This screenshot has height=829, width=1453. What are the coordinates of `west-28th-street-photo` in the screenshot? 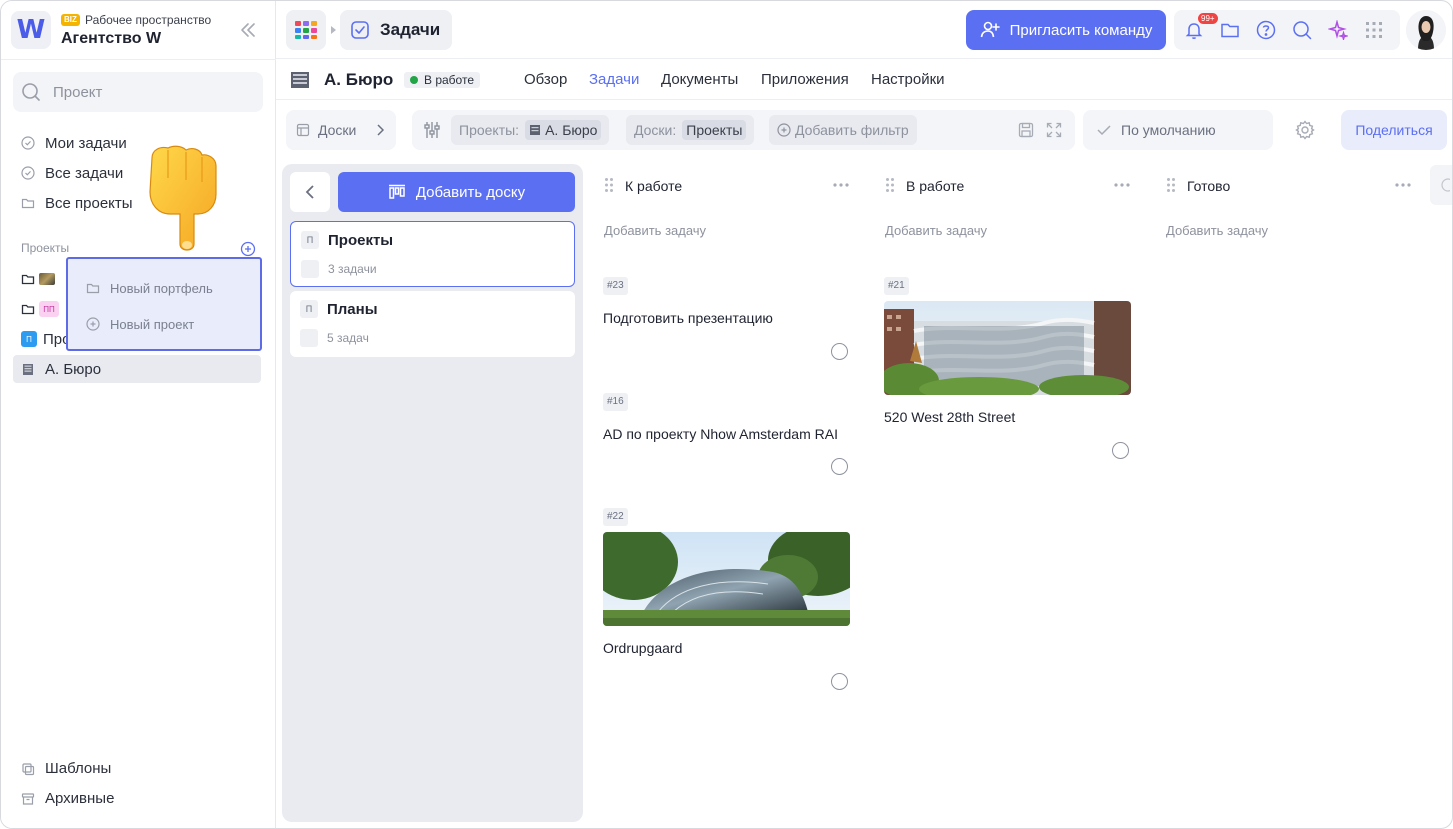 It's located at (1007, 348).